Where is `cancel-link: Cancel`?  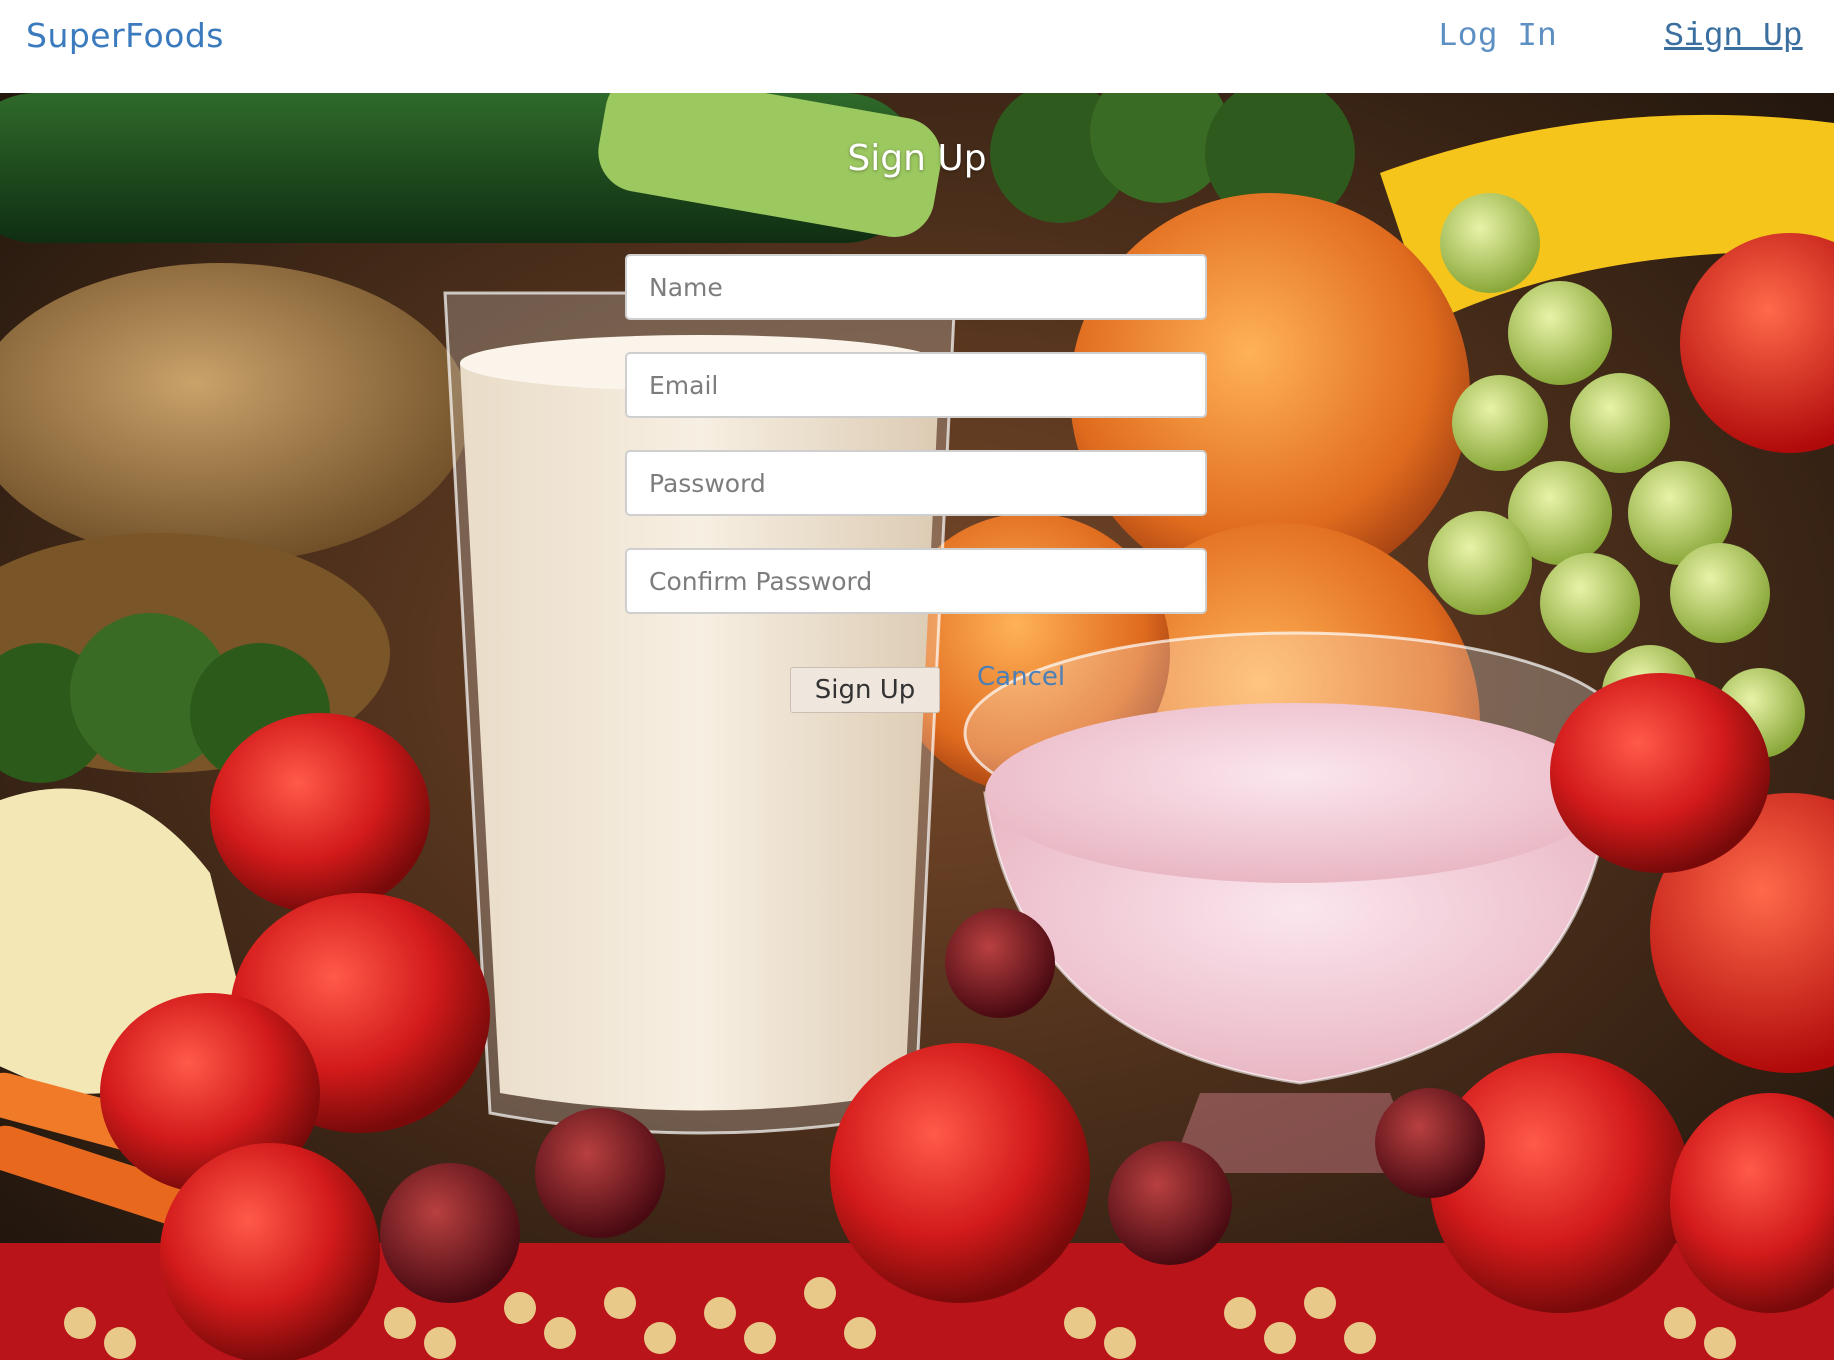
cancel-link: Cancel is located at coordinates (1021, 677).